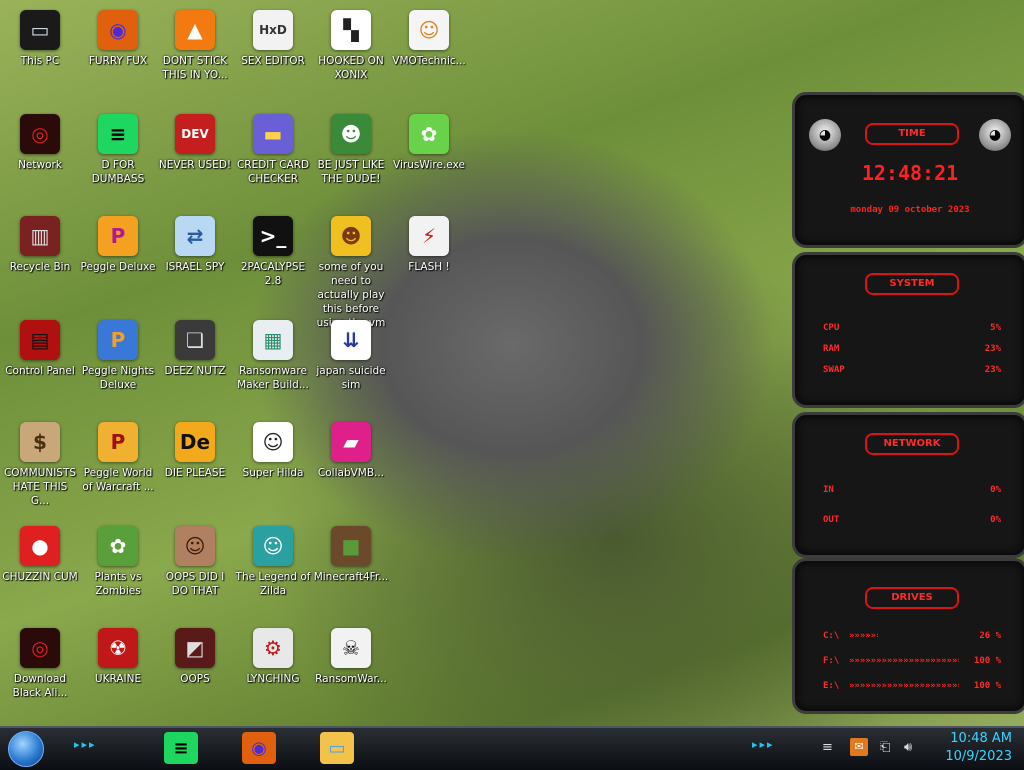 Image resolution: width=1024 pixels, height=770 pixels. I want to click on drive-usage-bar: »»»»»»»»»»»»»»»»»»»»»»»», so click(904, 661).